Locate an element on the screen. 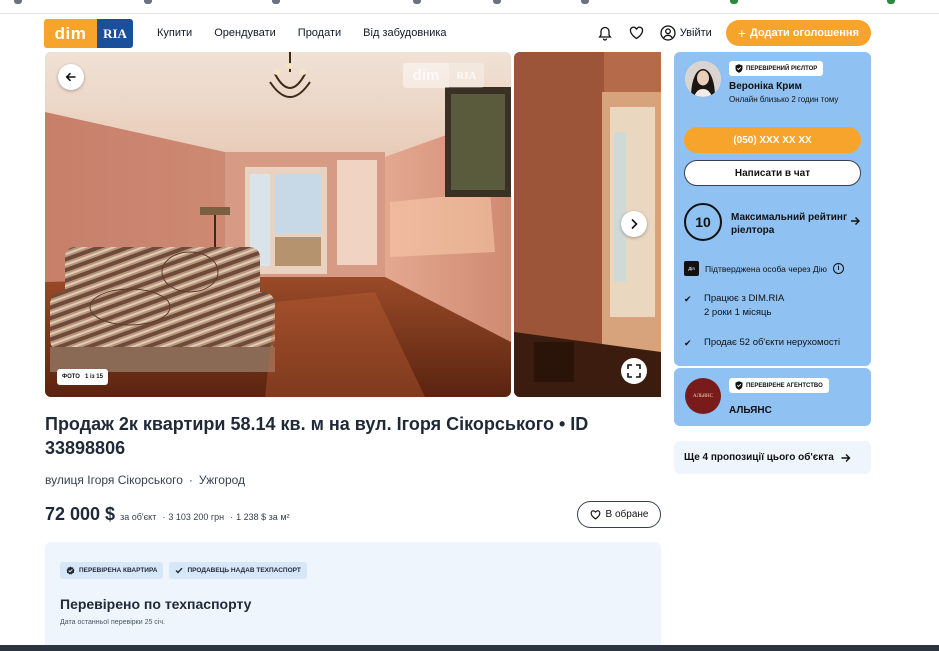 This screenshot has width=939, height=651. nav-developer: Від забудовника is located at coordinates (404, 33).